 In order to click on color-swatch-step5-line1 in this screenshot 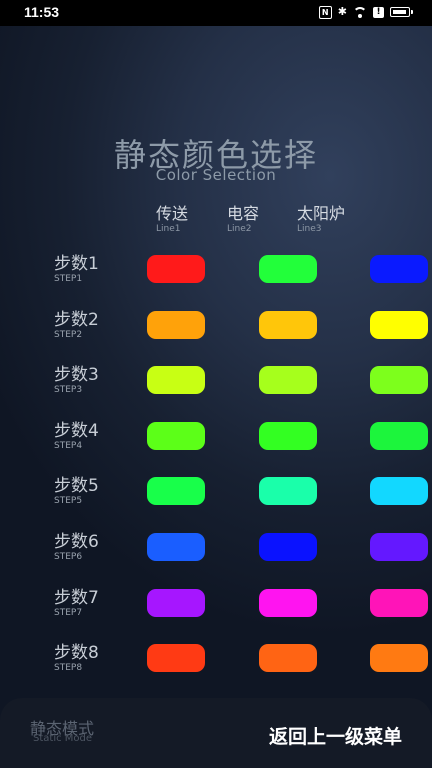, I will do `click(176, 491)`.